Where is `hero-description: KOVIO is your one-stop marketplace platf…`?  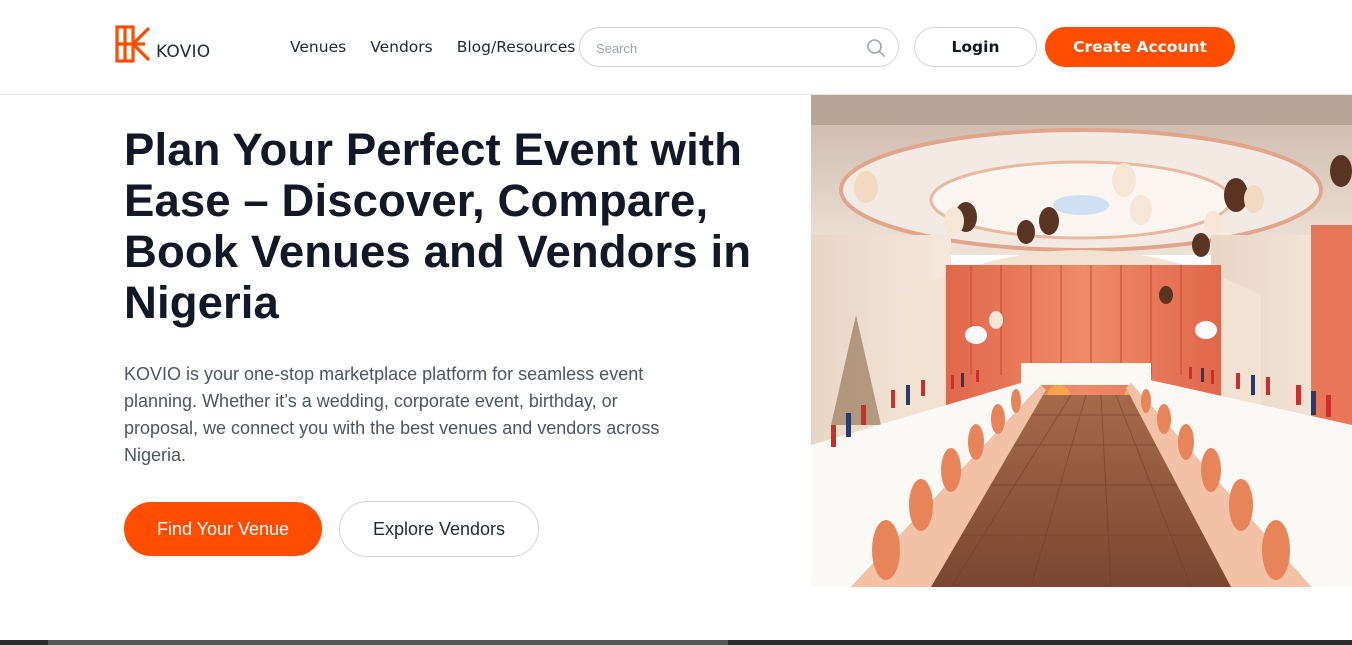
hero-description: KOVIO is your one-stop marketplace platf… is located at coordinates (392, 414).